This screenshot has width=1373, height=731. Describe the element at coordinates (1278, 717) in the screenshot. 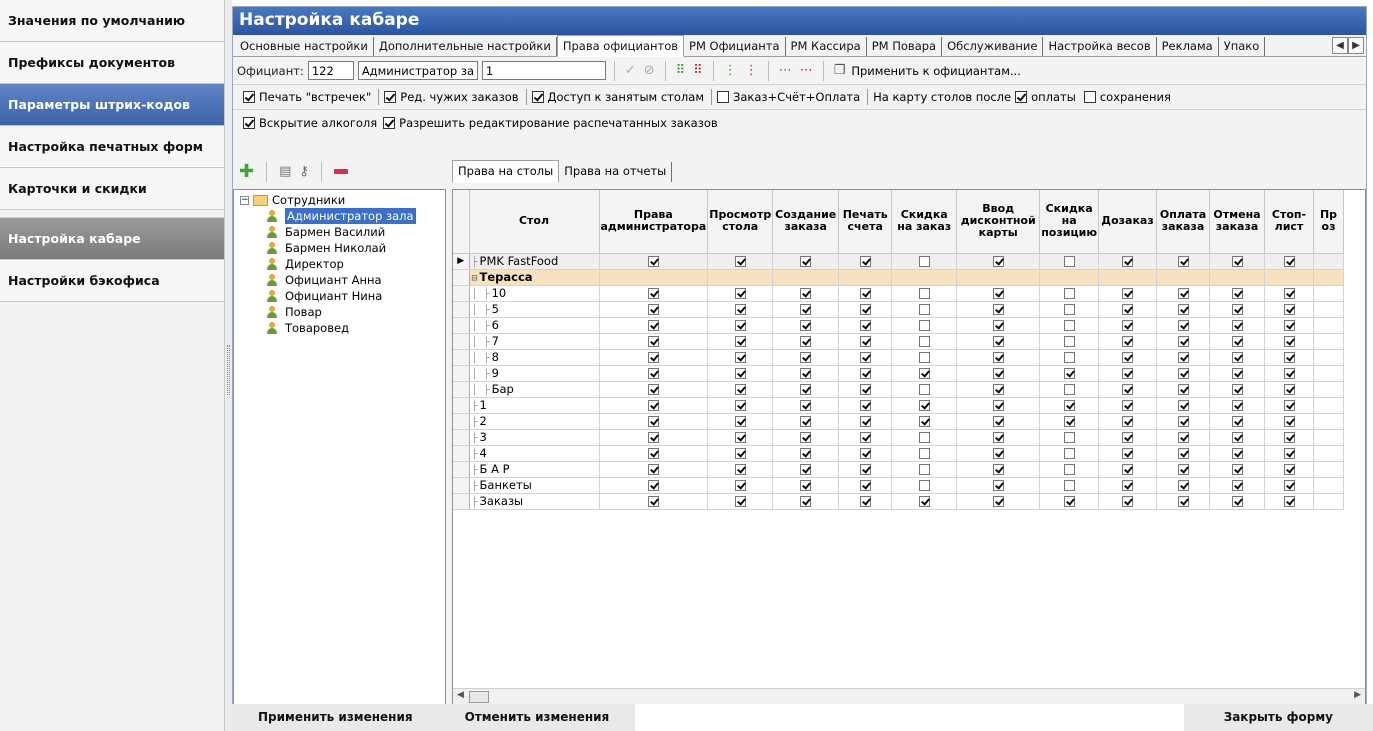

I see `close-form-button: Закрыть форму` at that location.